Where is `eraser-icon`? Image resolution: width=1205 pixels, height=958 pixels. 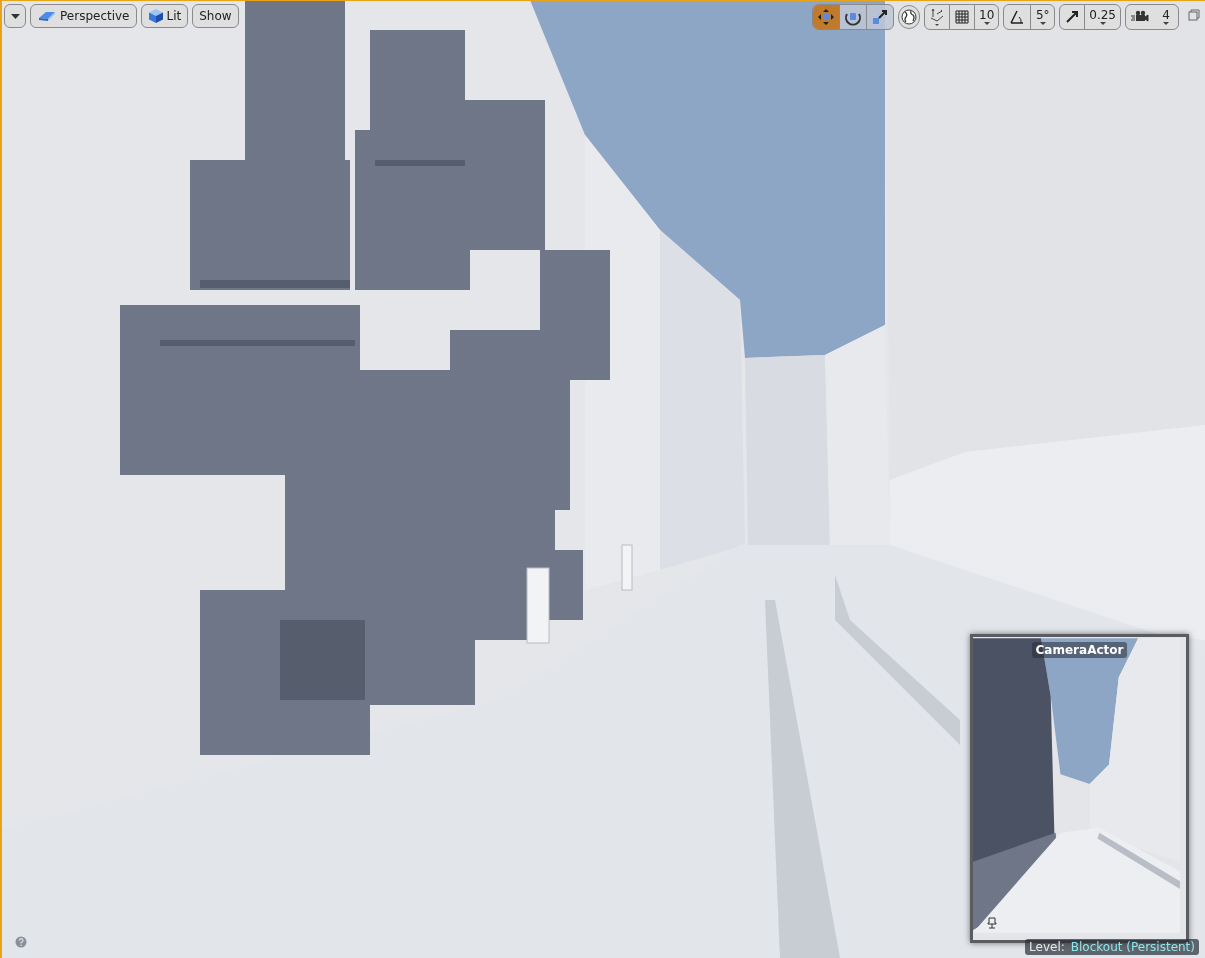 eraser-icon is located at coordinates (47, 16).